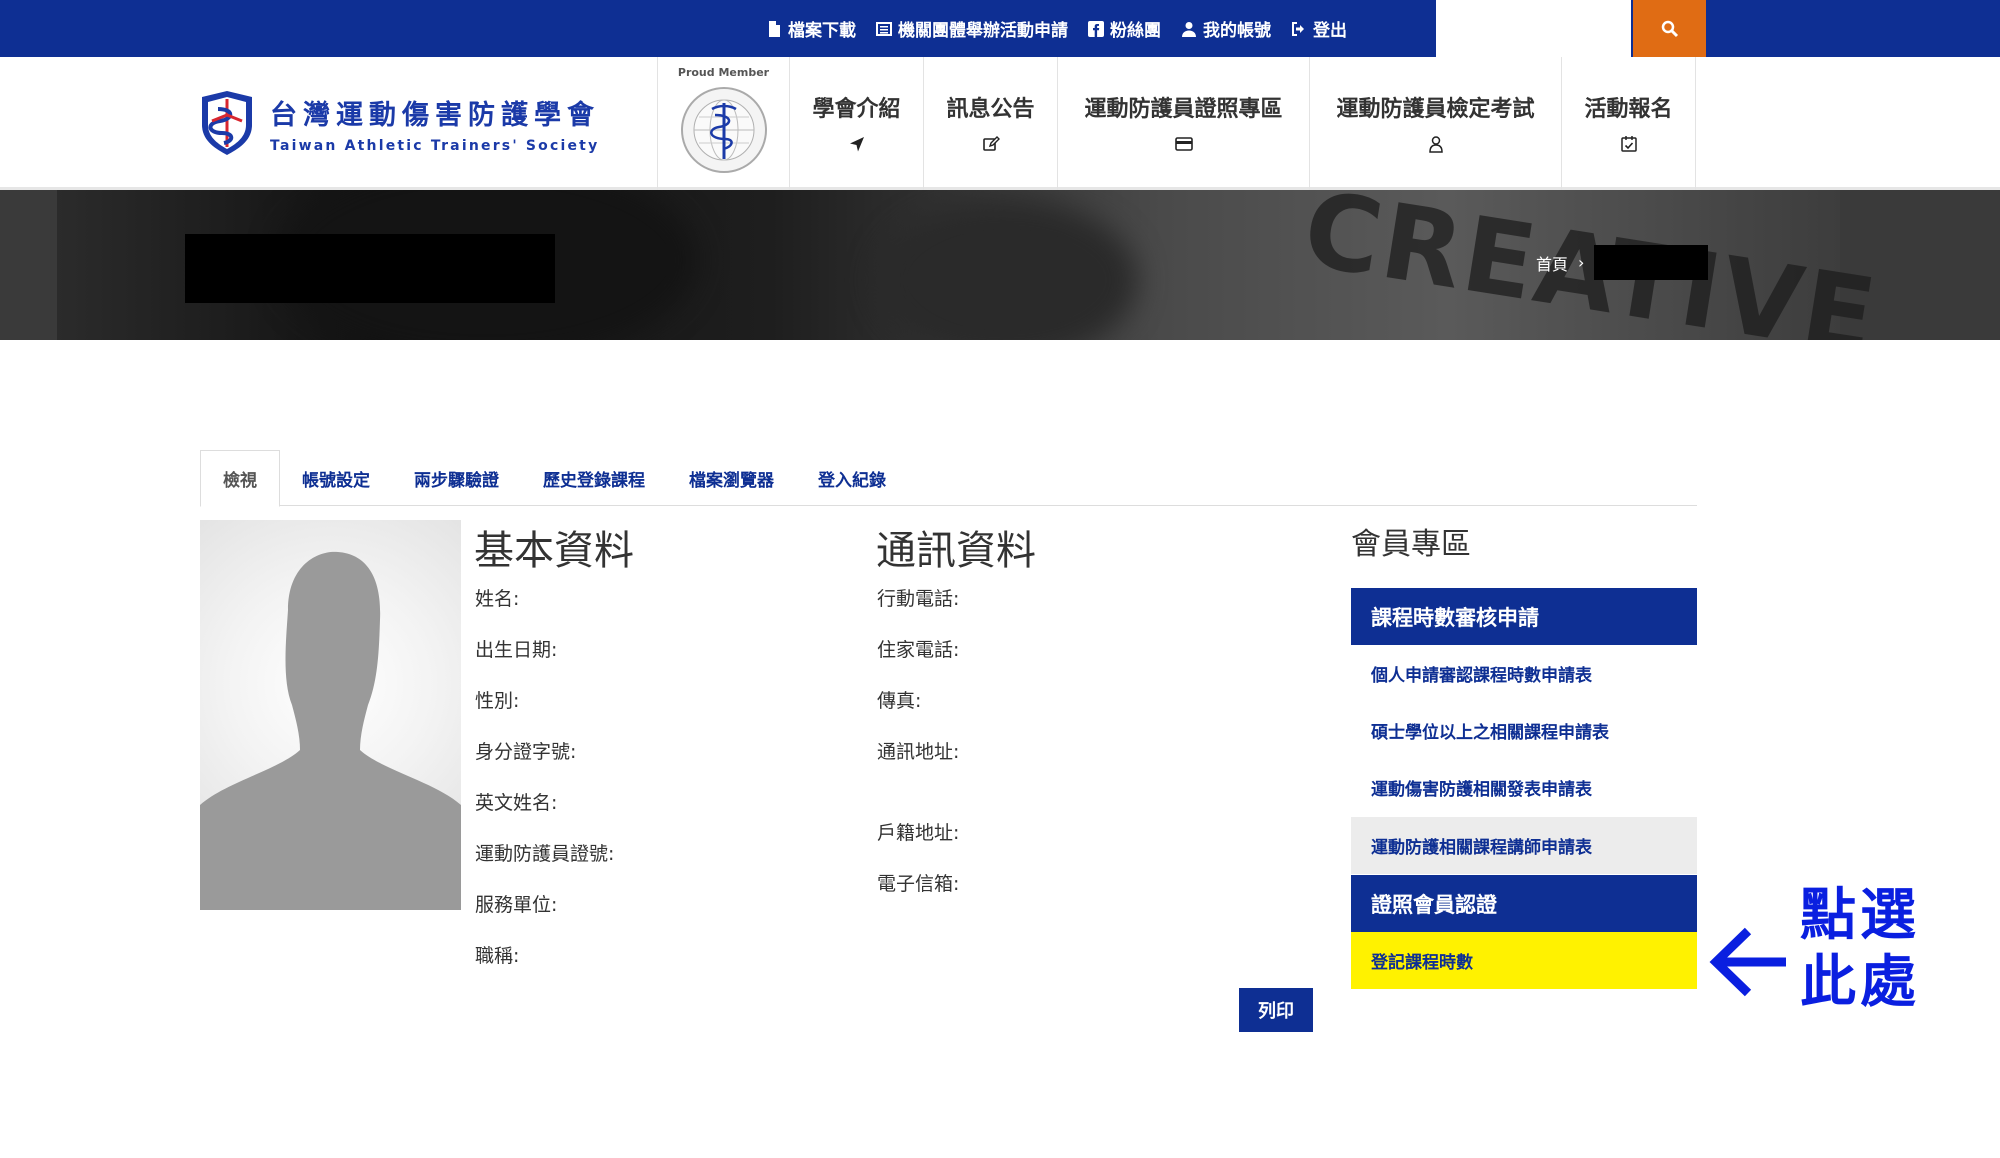 The width and height of the screenshot is (2000, 1158). What do you see at coordinates (1237, 31) in the screenshot?
I see `top-link-label: 我的帳號` at bounding box center [1237, 31].